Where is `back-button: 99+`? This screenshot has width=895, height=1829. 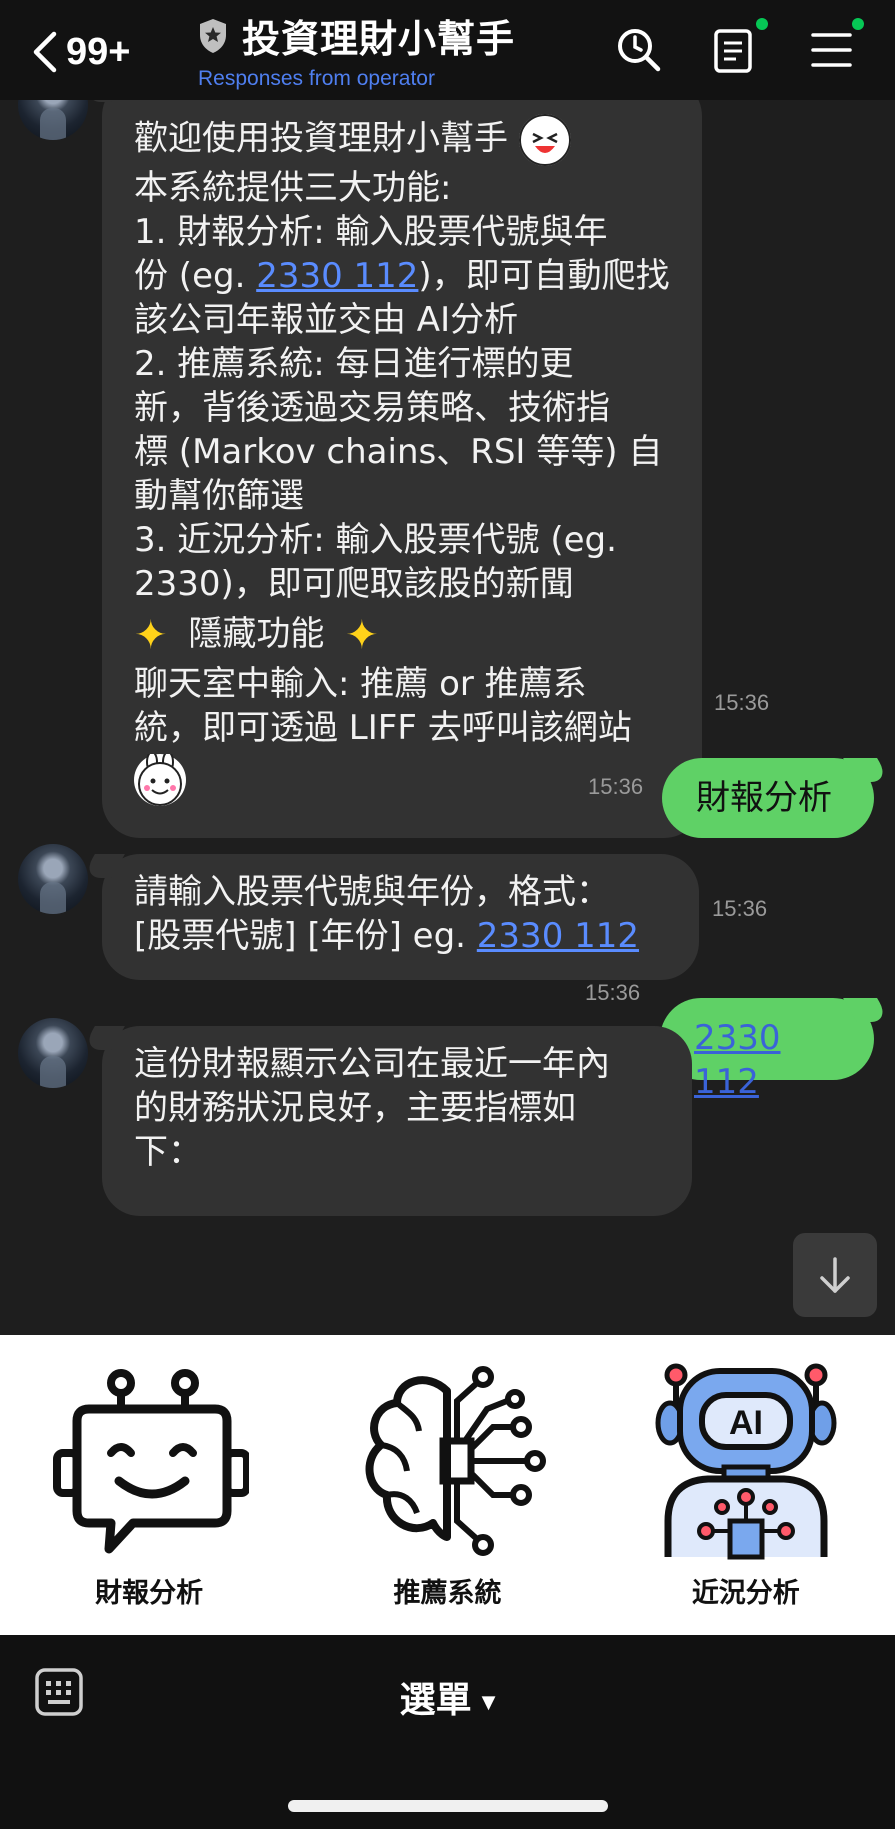 back-button: 99+ is located at coordinates (80, 52).